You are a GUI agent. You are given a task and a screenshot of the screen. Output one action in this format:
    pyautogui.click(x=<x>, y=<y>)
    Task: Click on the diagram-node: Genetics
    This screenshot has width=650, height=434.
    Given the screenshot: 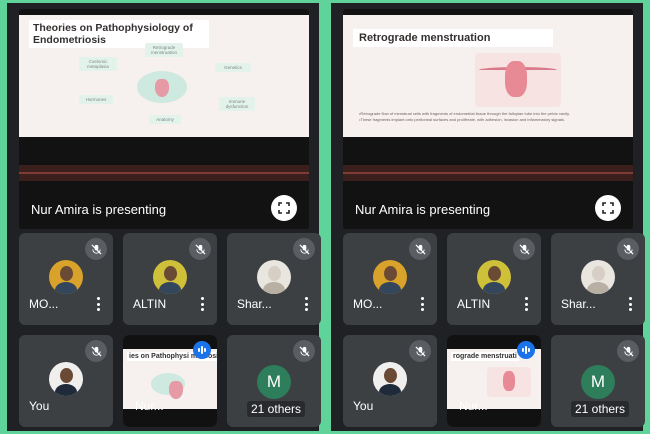 What is the action you would take?
    pyautogui.click(x=233, y=67)
    